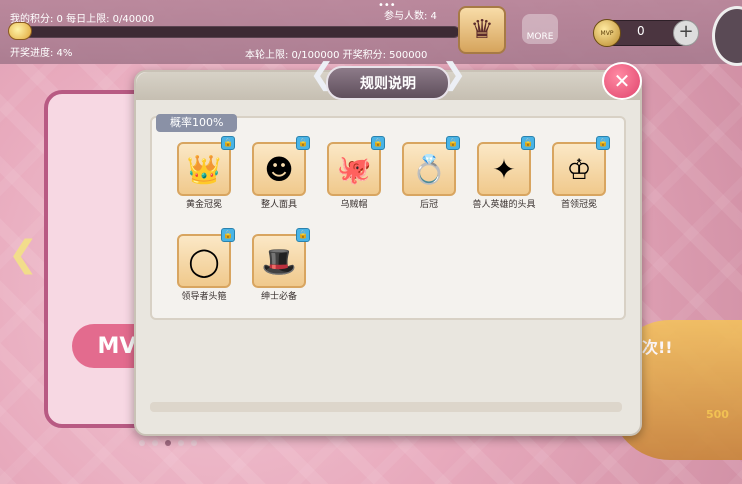 The image size is (742, 484). What do you see at coordinates (82, 19) in the screenshot?
I see `my-points-text: 我的积分: 0 每日上限: 0/40000` at bounding box center [82, 19].